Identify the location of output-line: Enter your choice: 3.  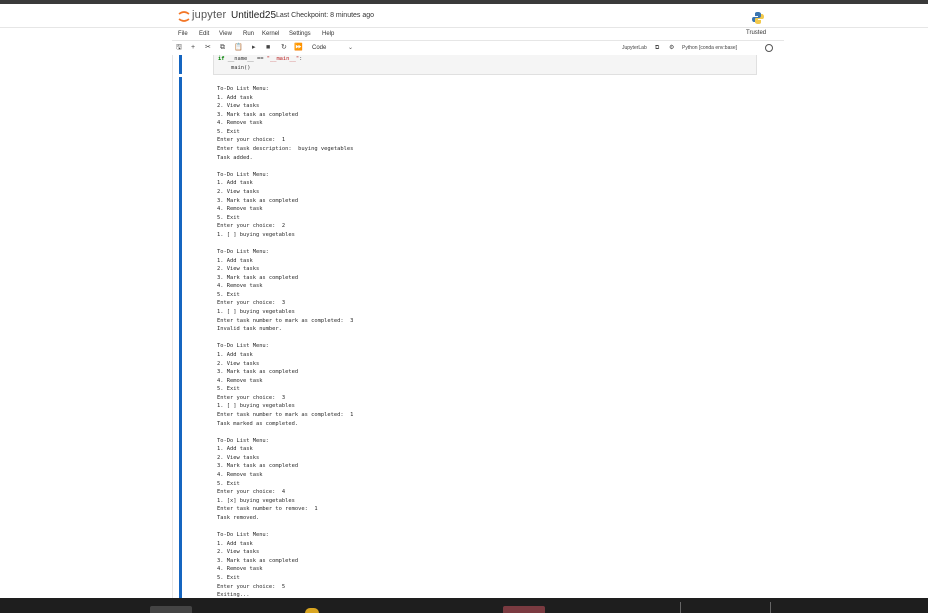
(251, 303).